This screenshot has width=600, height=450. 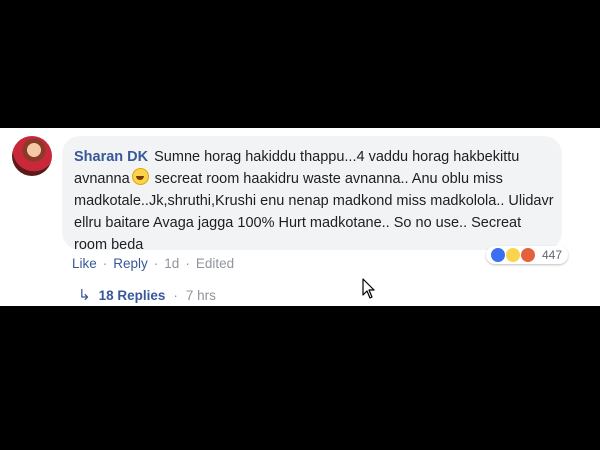 What do you see at coordinates (84, 263) in the screenshot?
I see `like-button: Like` at bounding box center [84, 263].